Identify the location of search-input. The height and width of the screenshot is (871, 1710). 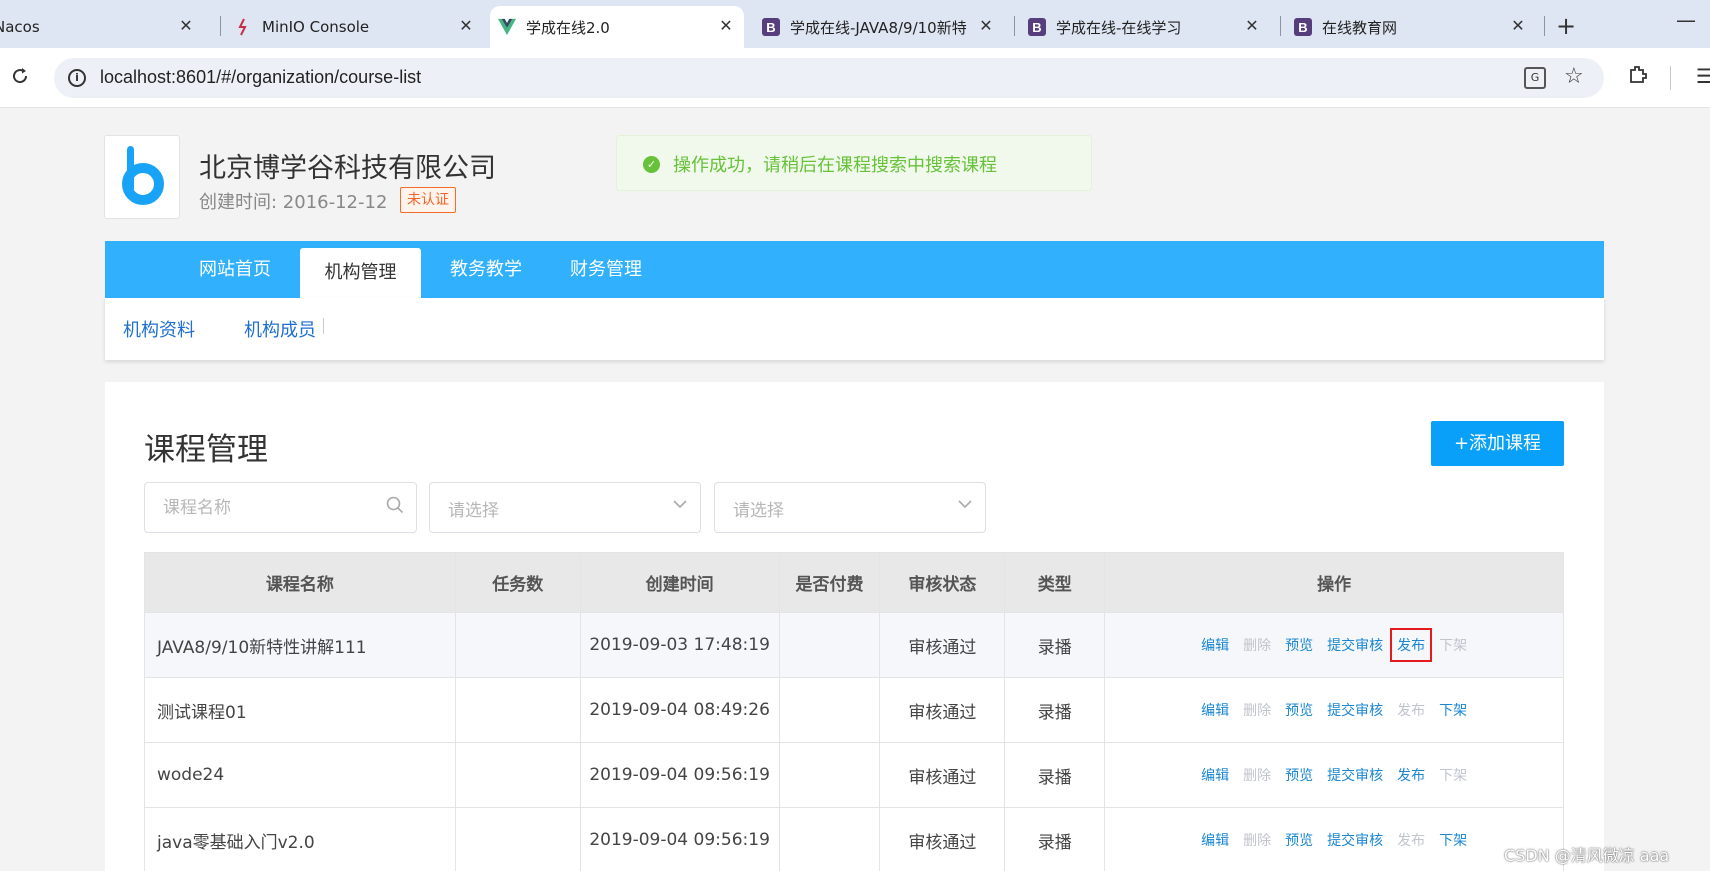
(263, 507).